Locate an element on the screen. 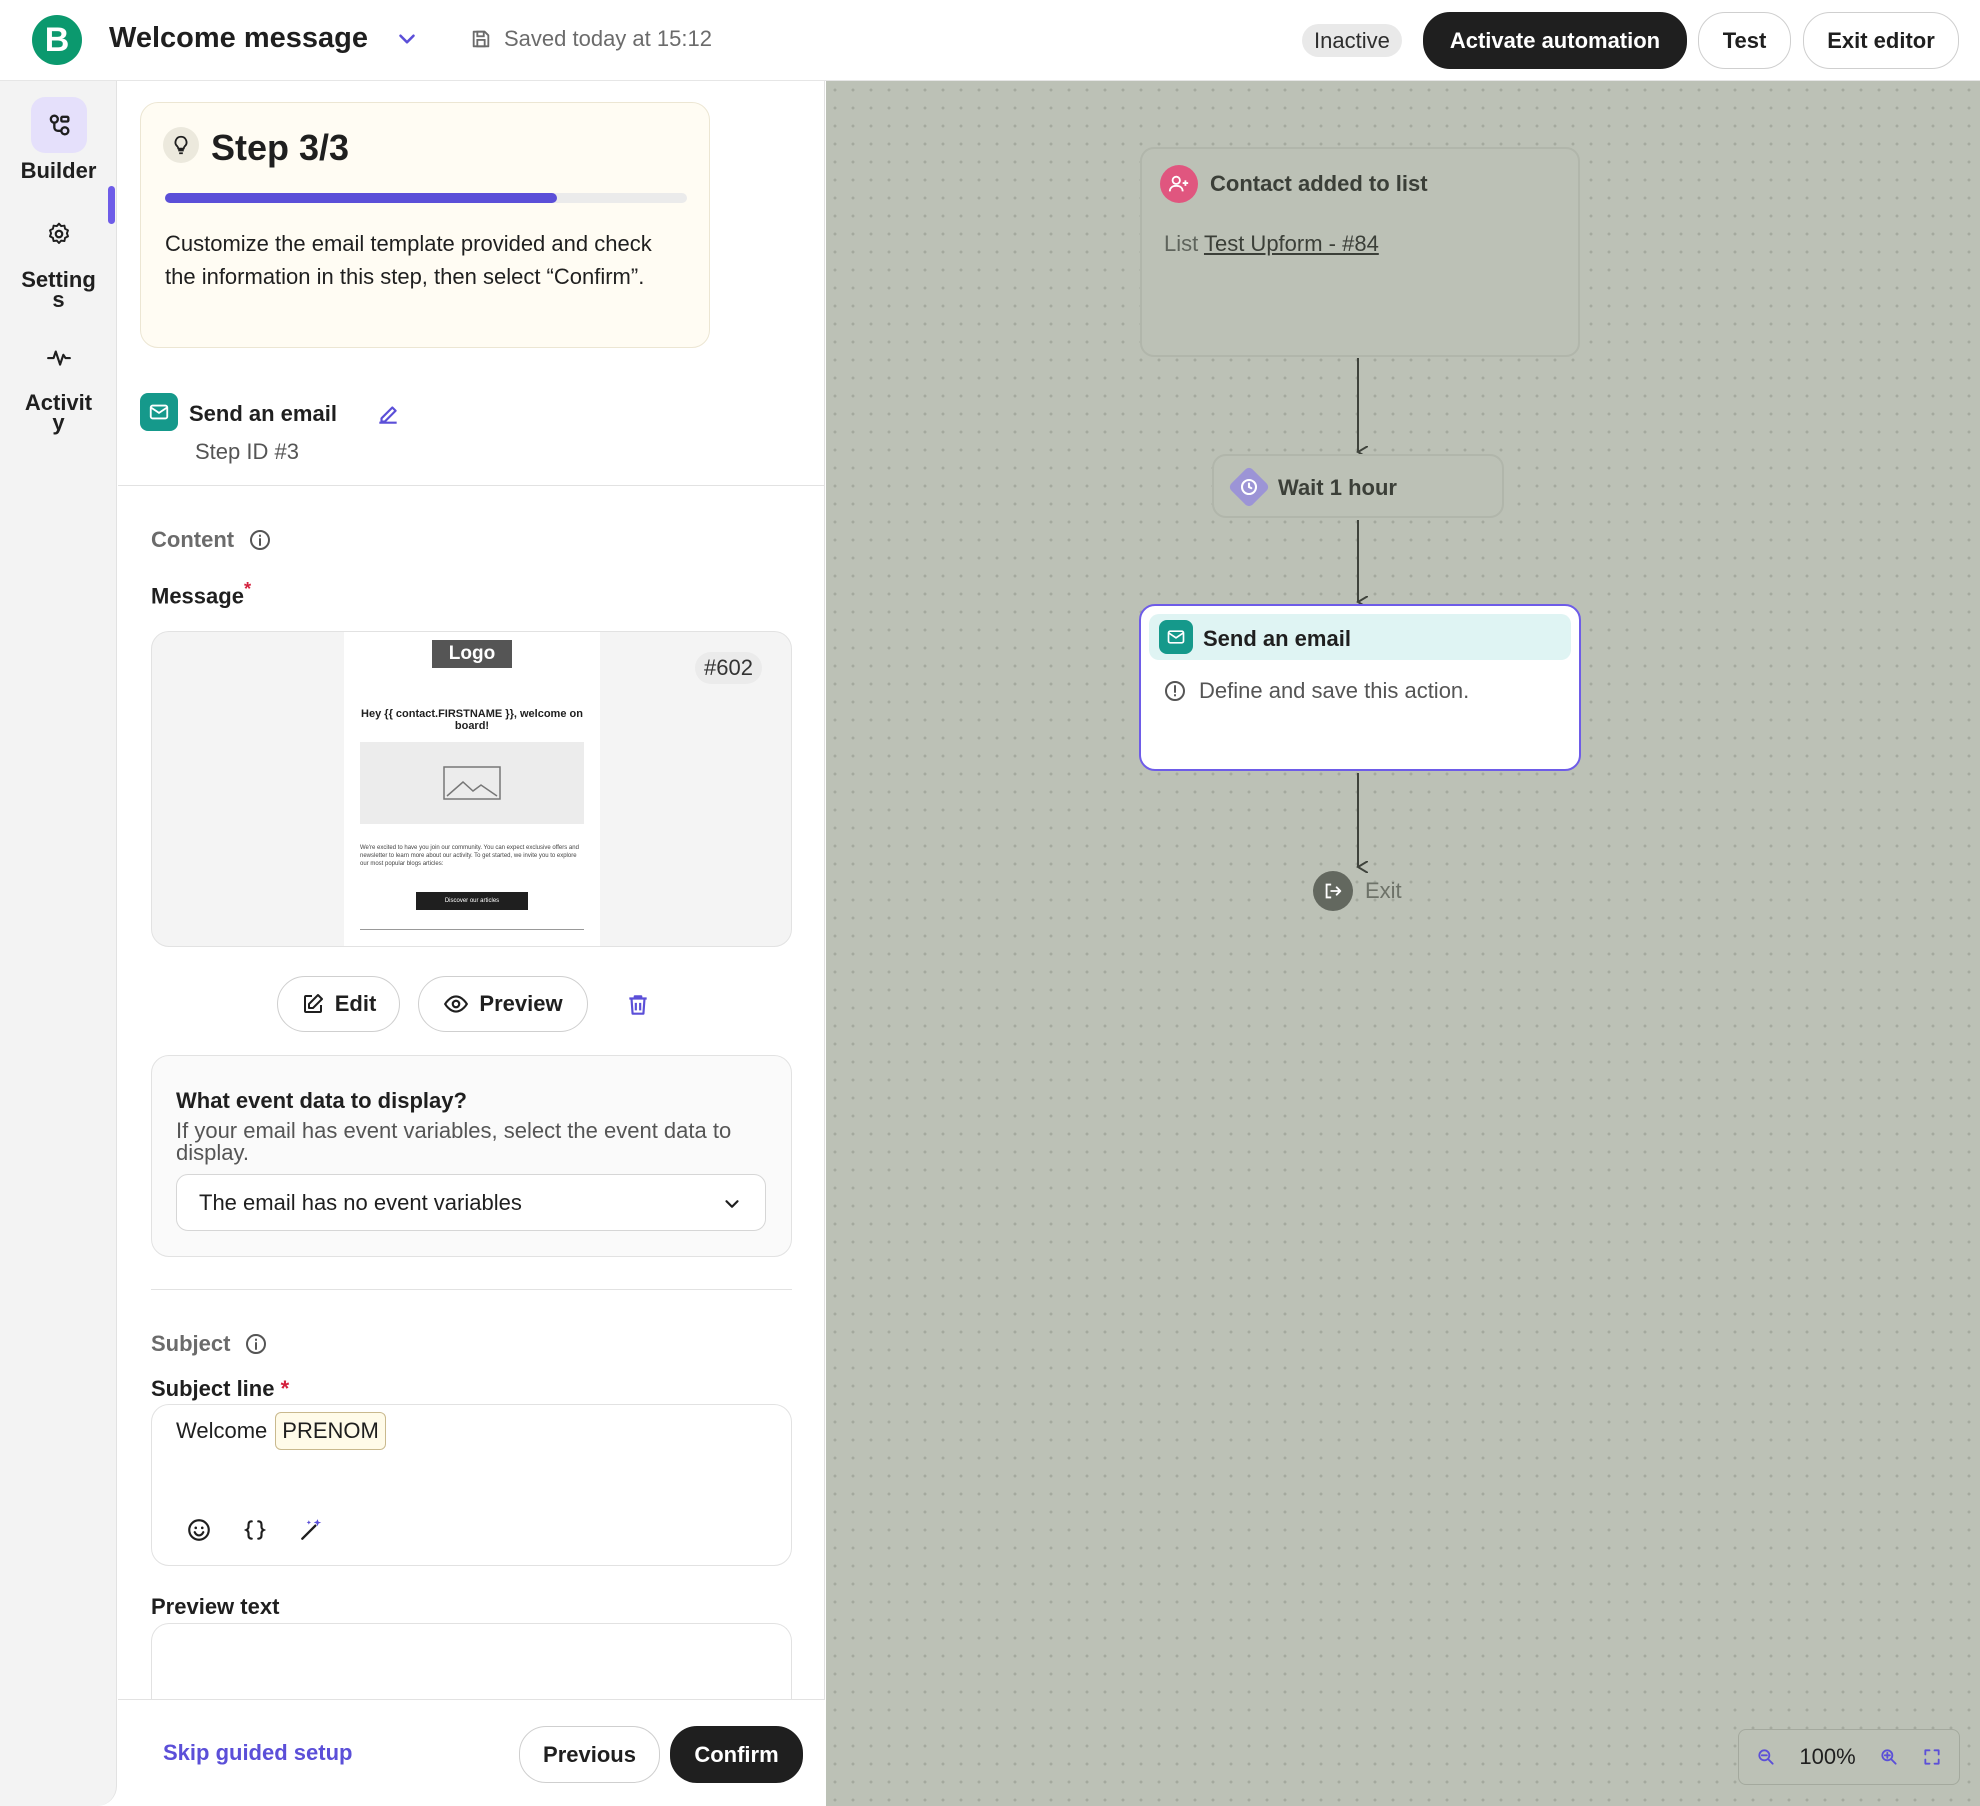 This screenshot has height=1806, width=1980. template-cta: Discover our articles is located at coordinates (472, 901).